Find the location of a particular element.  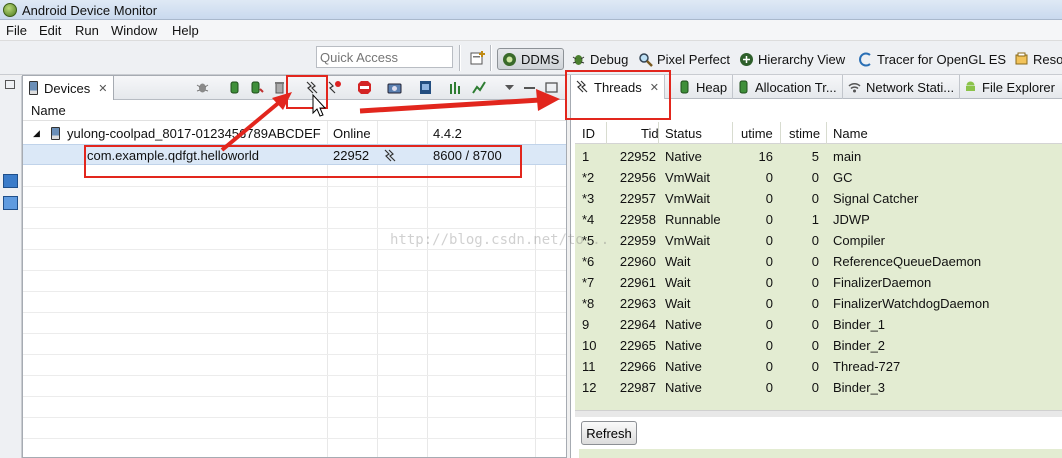

arrow-to-threads-button is located at coordinates (252, 125).